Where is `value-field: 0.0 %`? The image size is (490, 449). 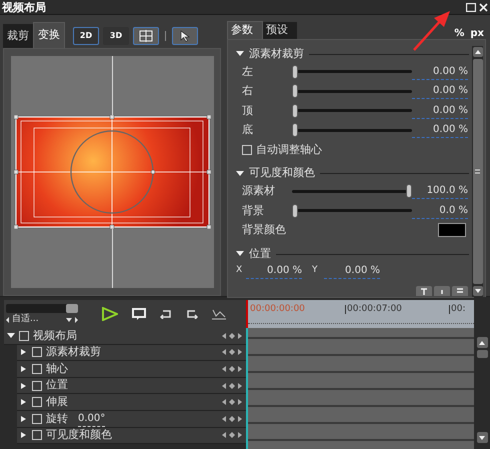 value-field: 0.0 % is located at coordinates (440, 210).